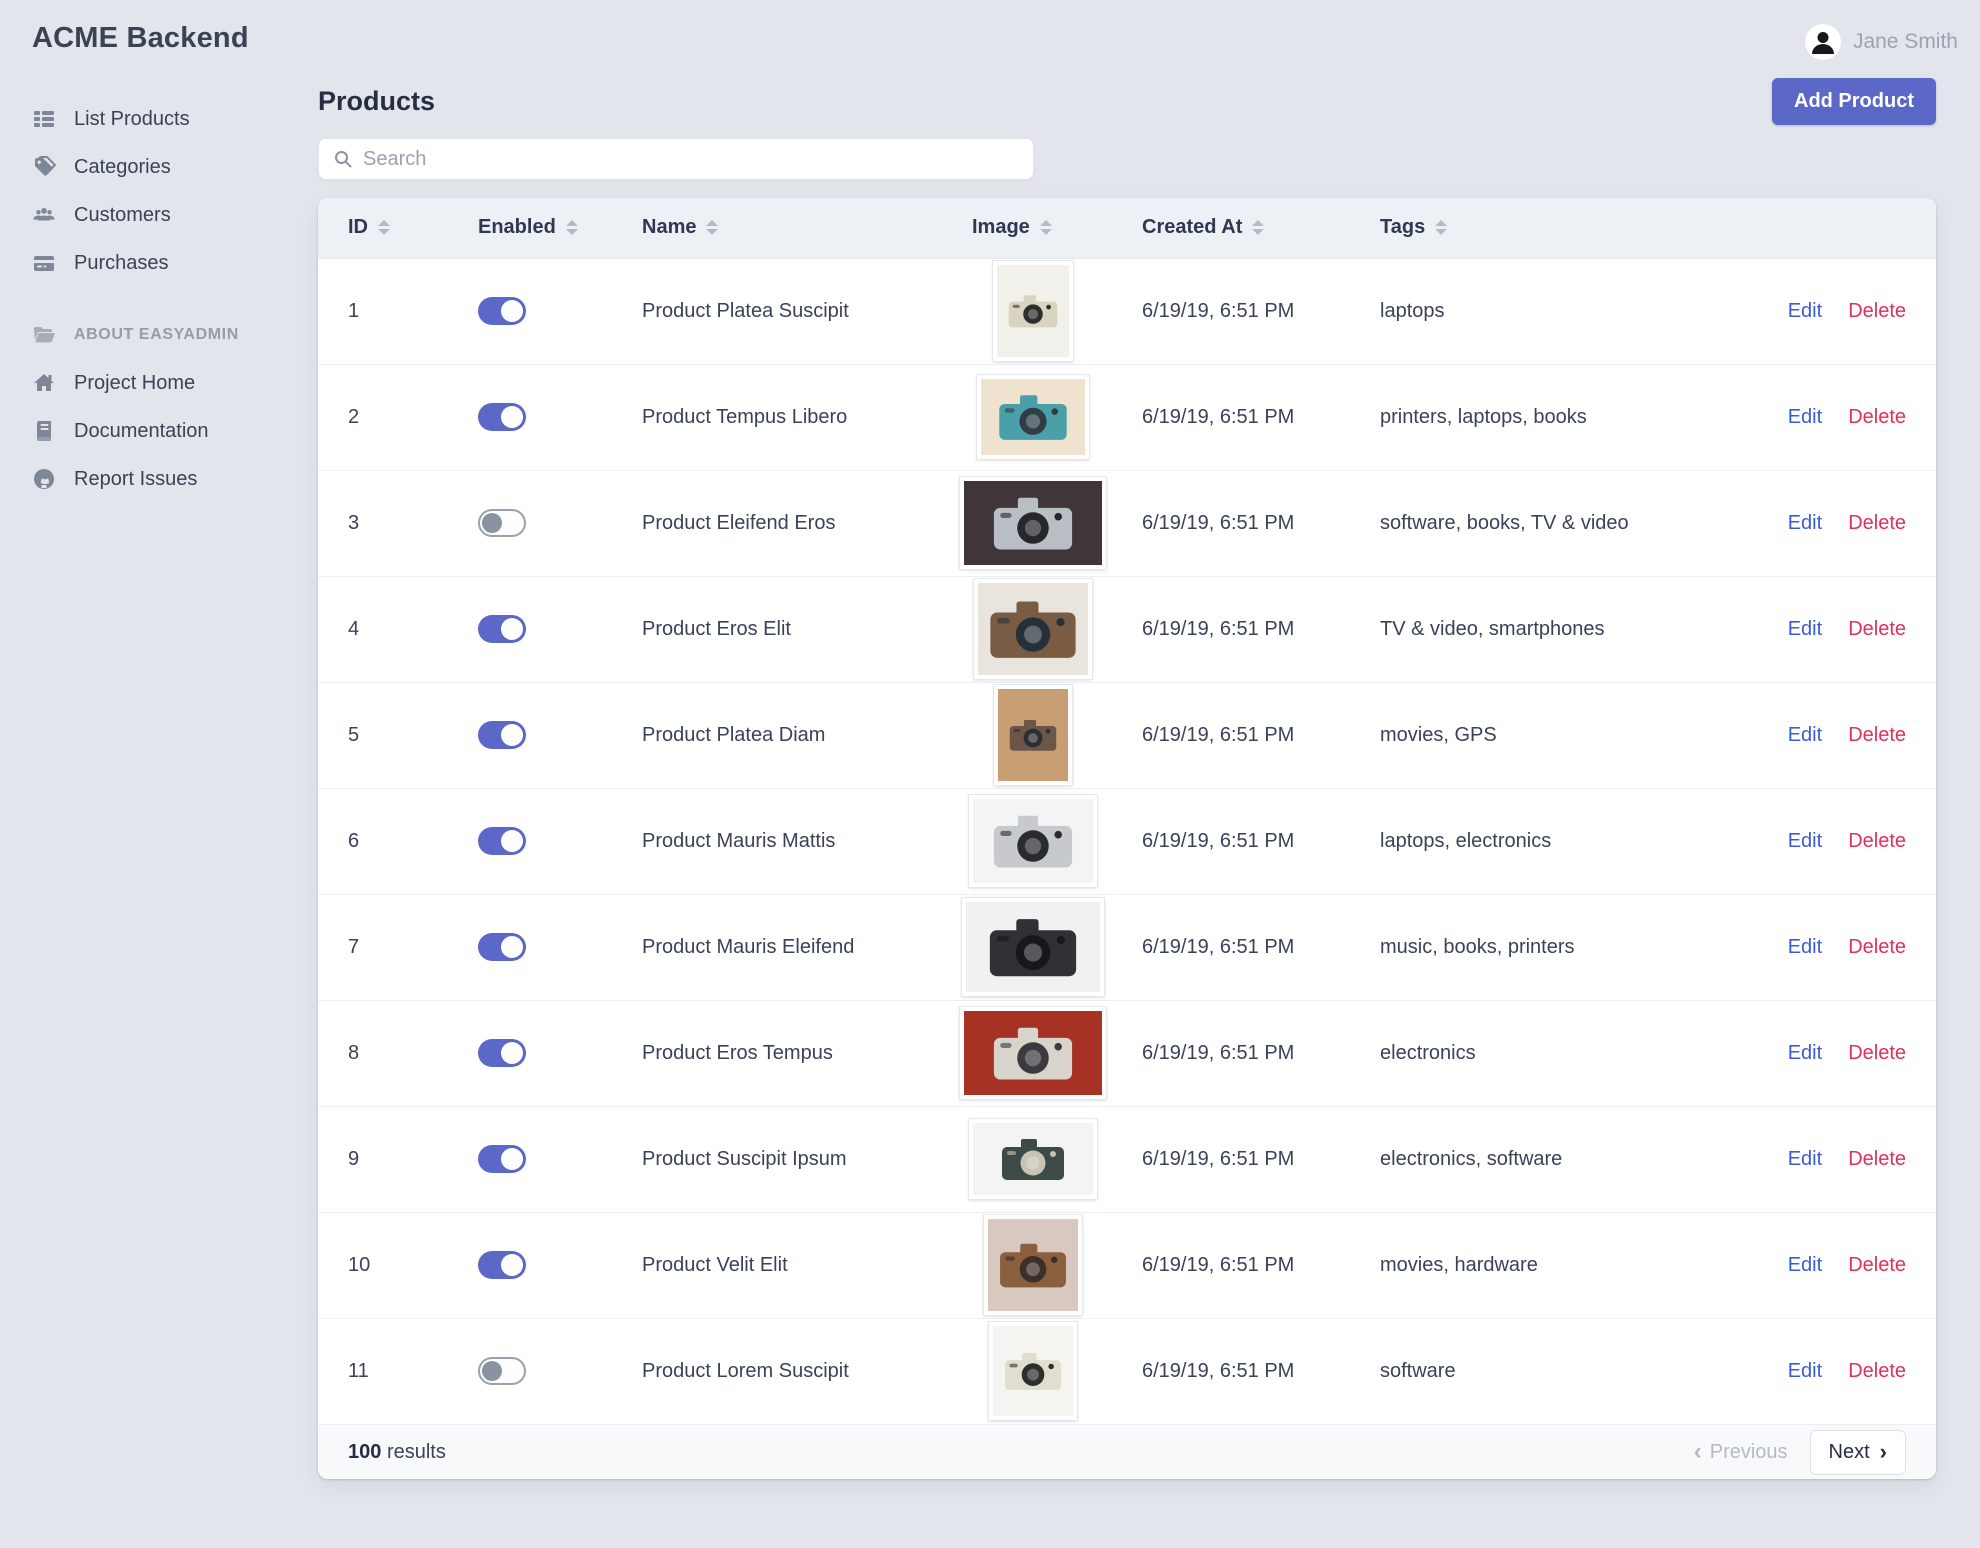 The height and width of the screenshot is (1548, 1980). I want to click on search-box, so click(676, 159).